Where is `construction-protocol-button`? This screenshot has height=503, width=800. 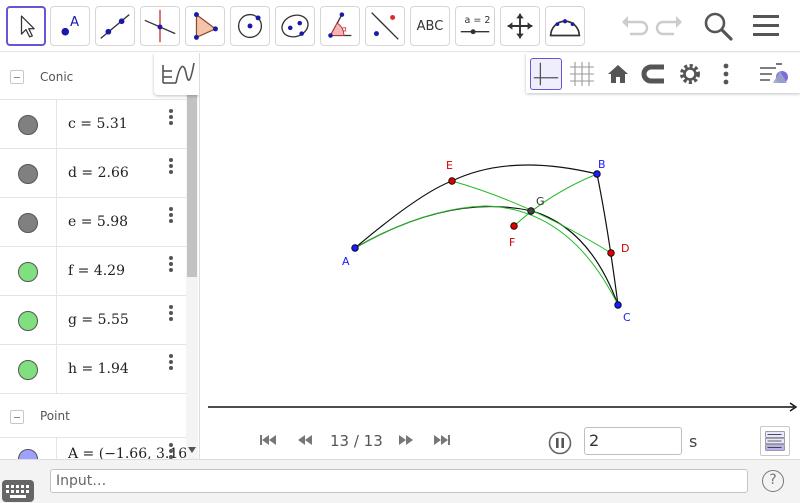
construction-protocol-button is located at coordinates (775, 441).